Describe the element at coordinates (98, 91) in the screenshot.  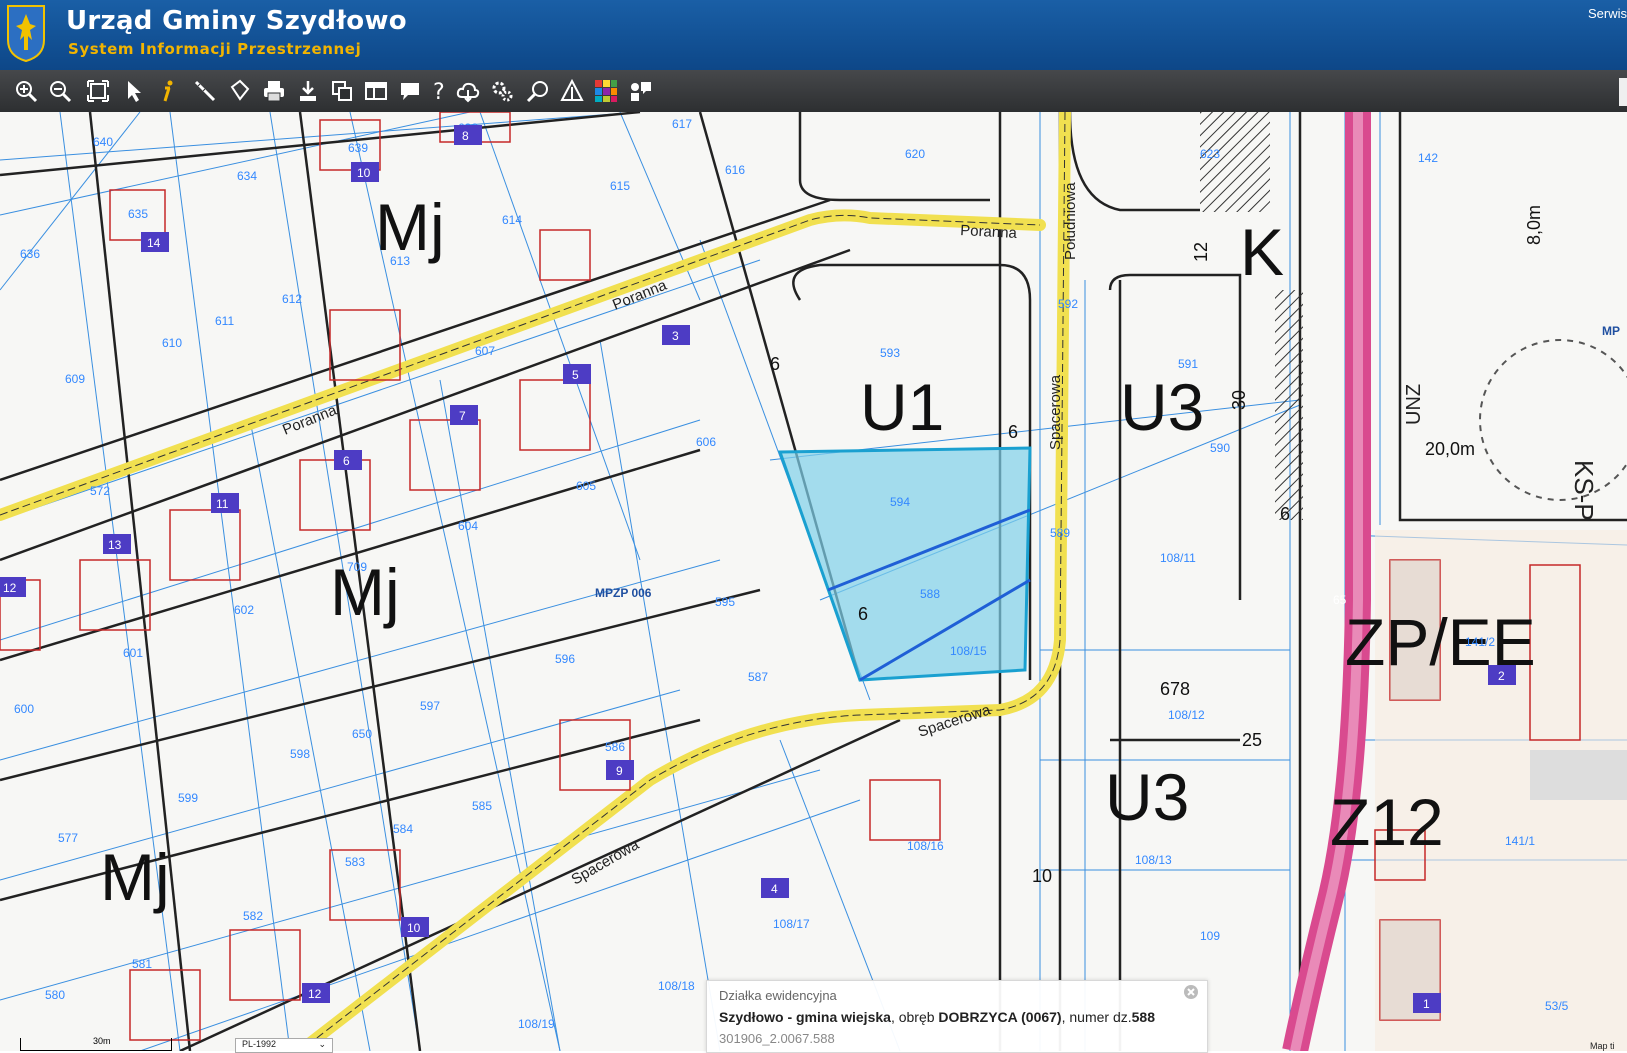
I see `full-extent-icon` at that location.